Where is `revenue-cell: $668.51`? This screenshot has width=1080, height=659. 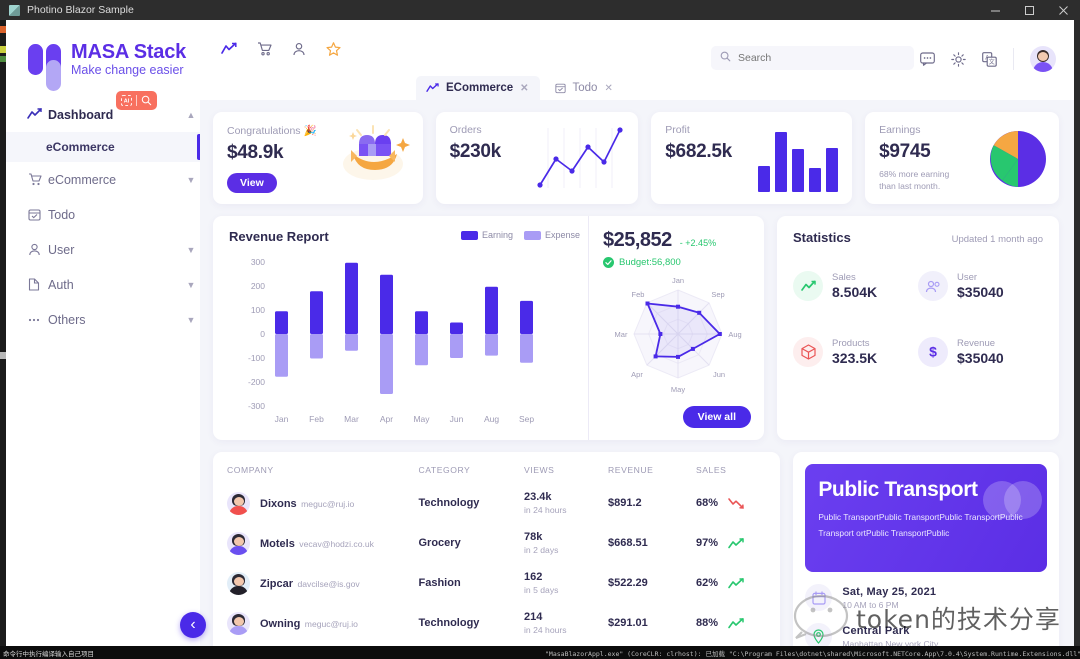 revenue-cell: $668.51 is located at coordinates (628, 543).